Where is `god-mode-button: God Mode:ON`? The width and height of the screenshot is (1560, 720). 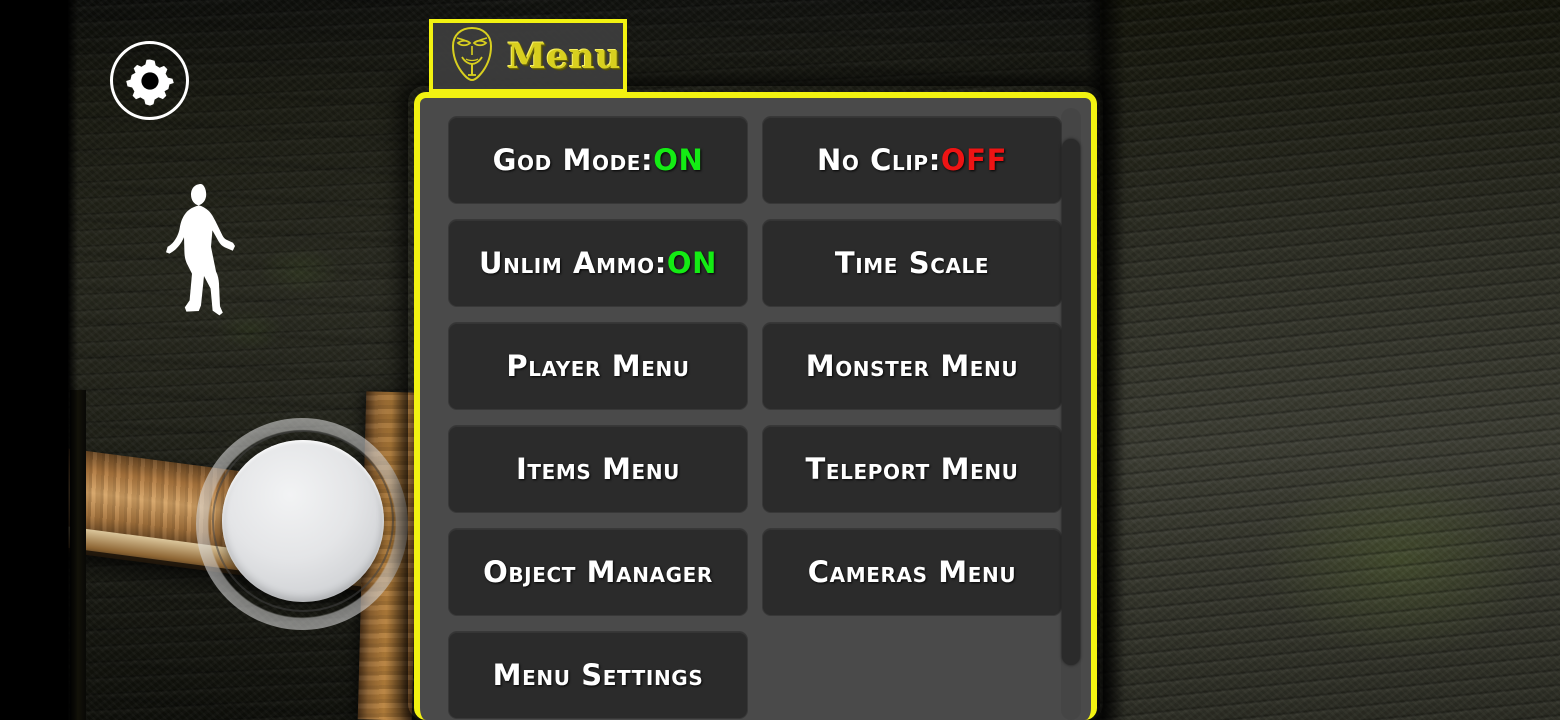 god-mode-button: God Mode:ON is located at coordinates (598, 160).